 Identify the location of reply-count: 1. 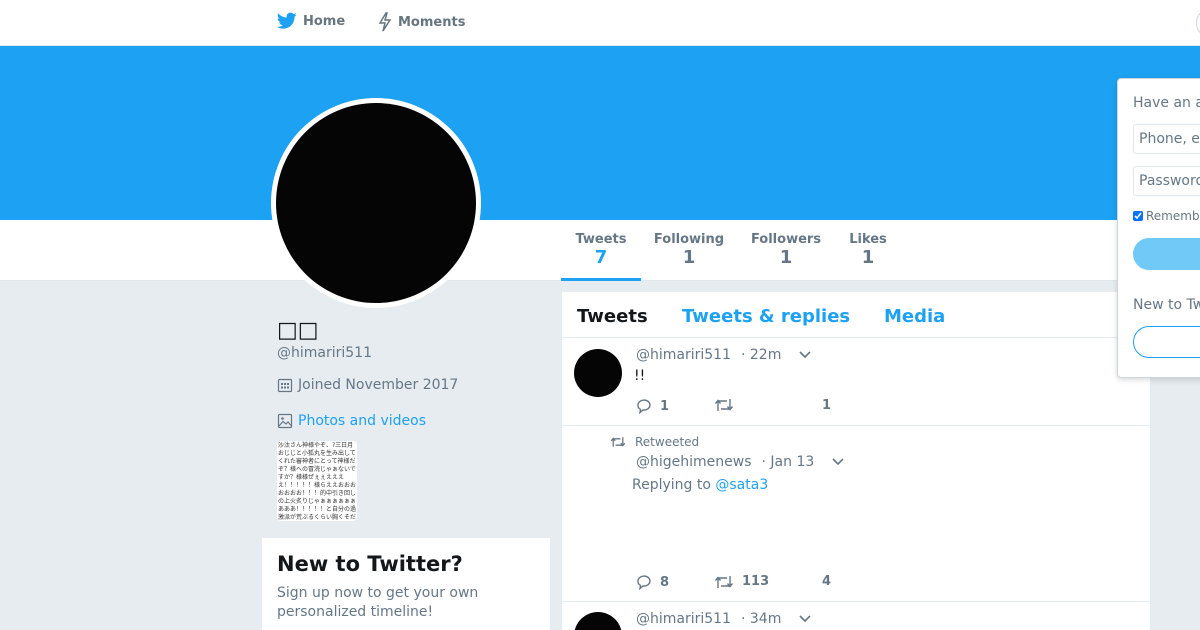
(665, 406).